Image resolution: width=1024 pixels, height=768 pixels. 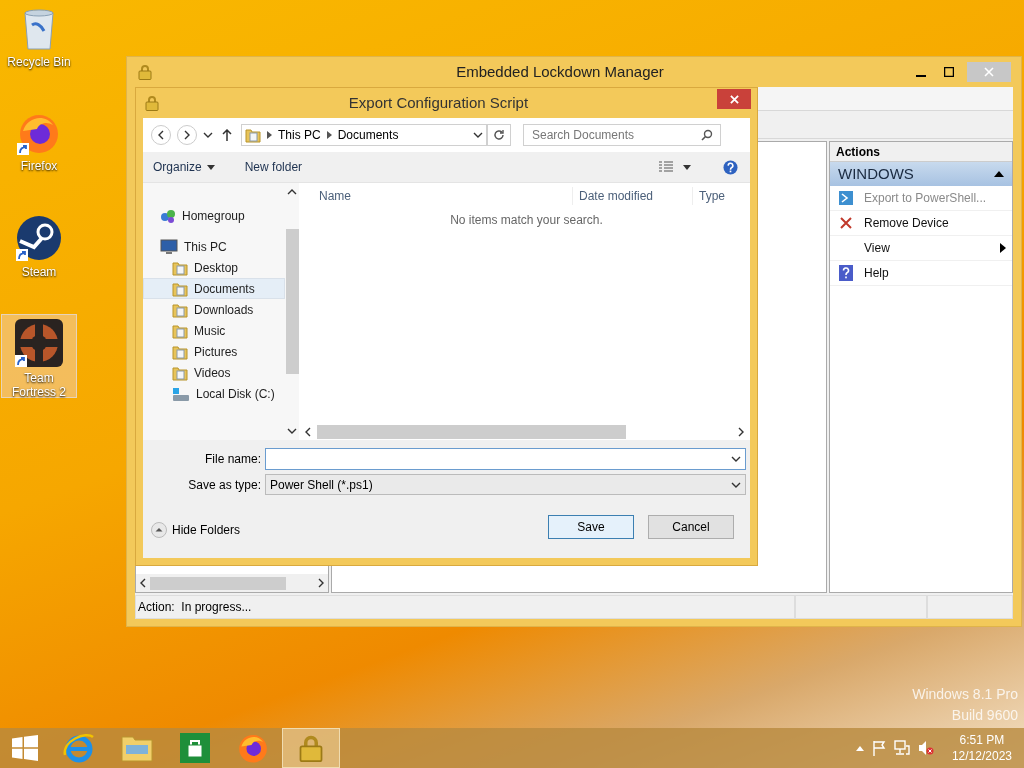 What do you see at coordinates (736, 459) in the screenshot?
I see `dropdown-caret-icon` at bounding box center [736, 459].